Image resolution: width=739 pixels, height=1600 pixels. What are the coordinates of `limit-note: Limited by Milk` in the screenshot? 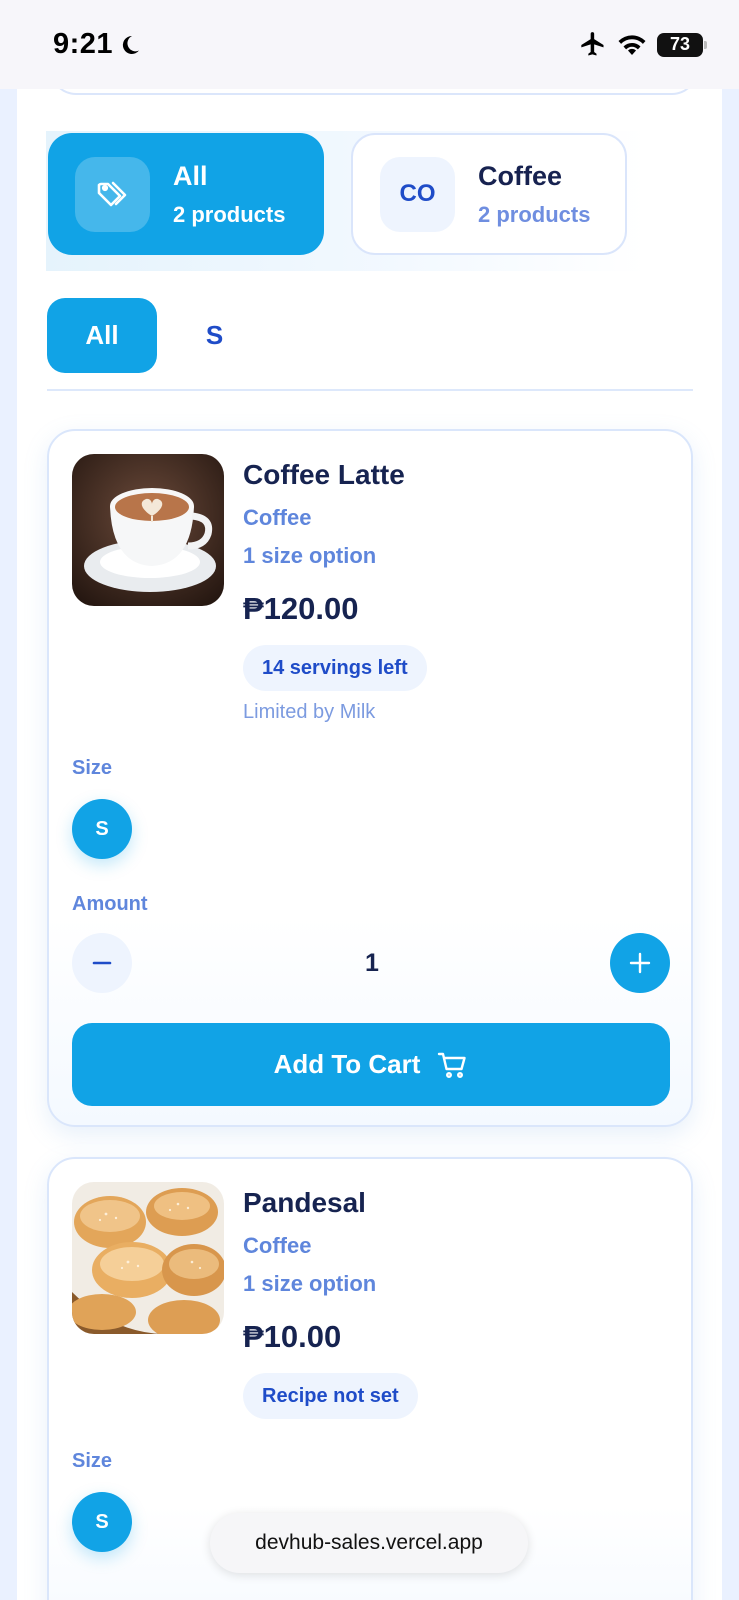 It's located at (309, 712).